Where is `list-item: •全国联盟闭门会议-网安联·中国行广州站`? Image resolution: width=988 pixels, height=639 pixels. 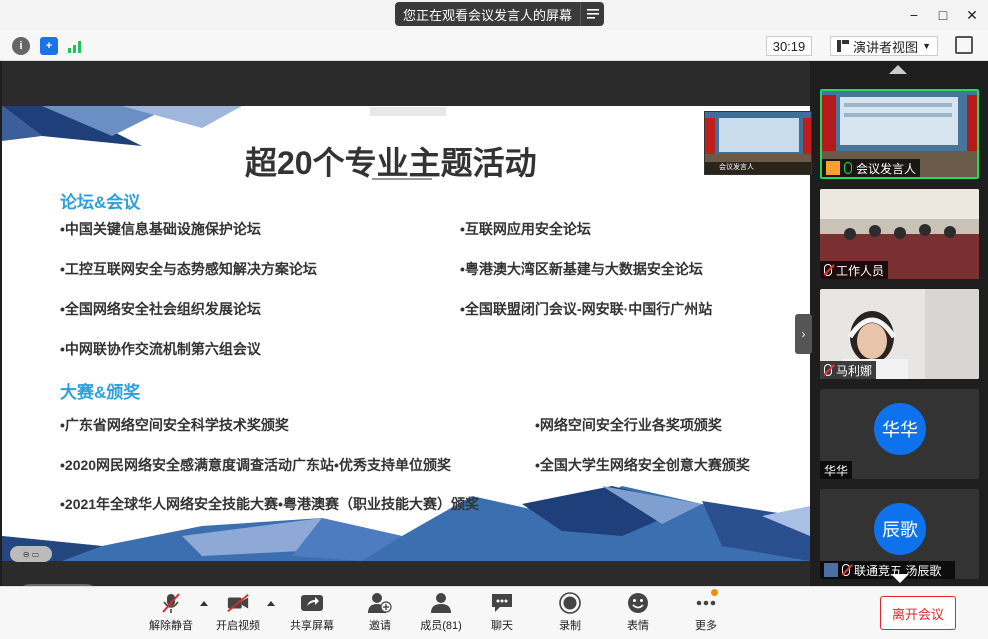 list-item: •全国联盟闭门会议-网安联·中国行广州站 is located at coordinates (586, 309).